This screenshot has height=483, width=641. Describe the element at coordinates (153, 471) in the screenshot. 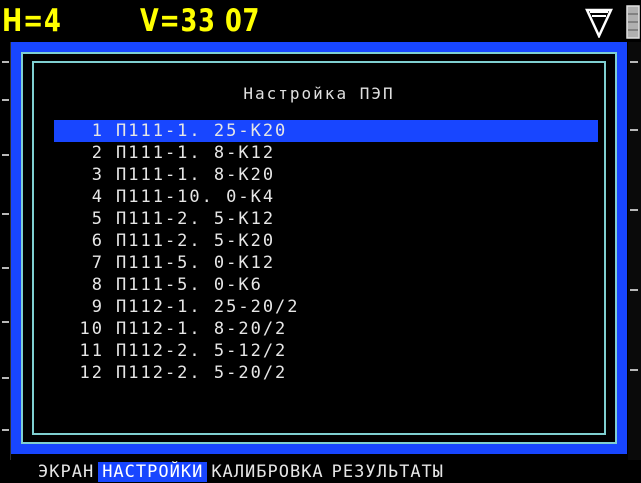

I see `menu-settings: НАСТРОЙКИ` at that location.